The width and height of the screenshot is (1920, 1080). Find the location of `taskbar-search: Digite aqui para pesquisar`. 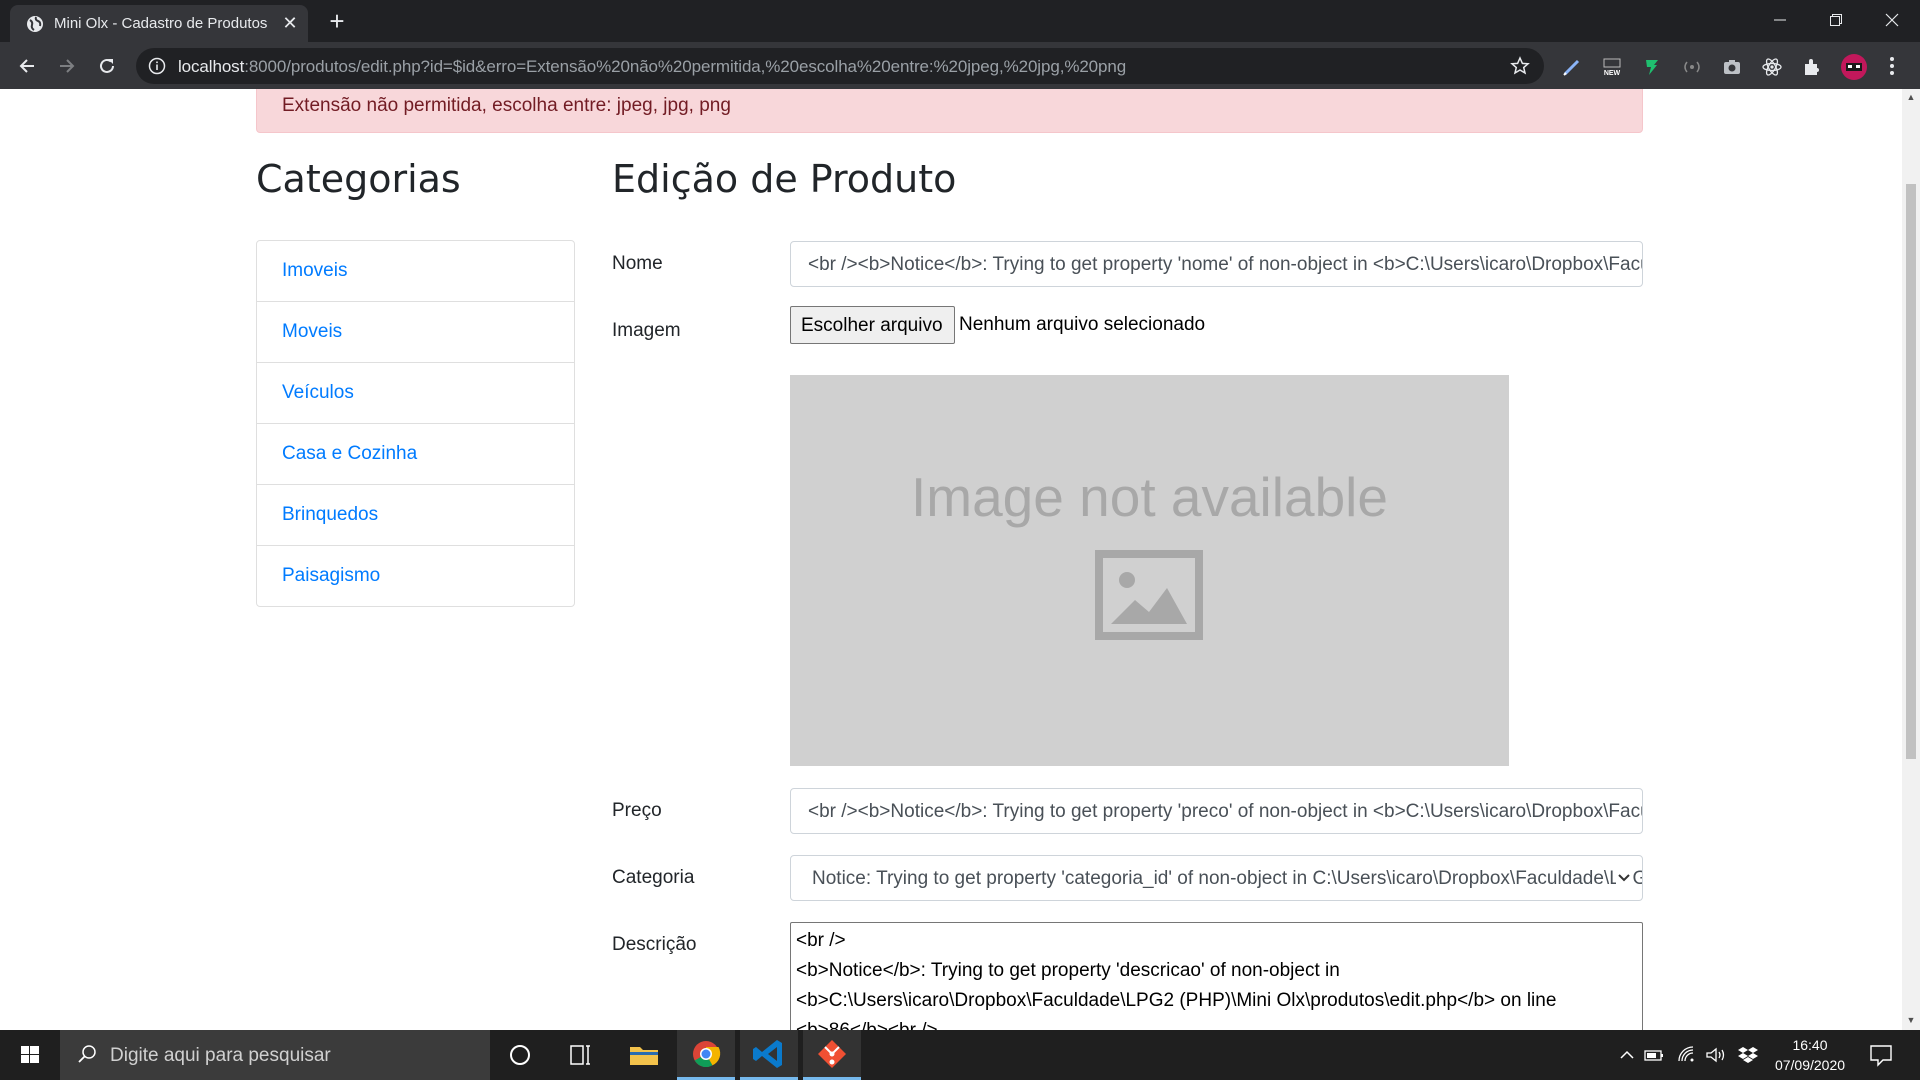

taskbar-search: Digite aqui para pesquisar is located at coordinates (275, 1055).